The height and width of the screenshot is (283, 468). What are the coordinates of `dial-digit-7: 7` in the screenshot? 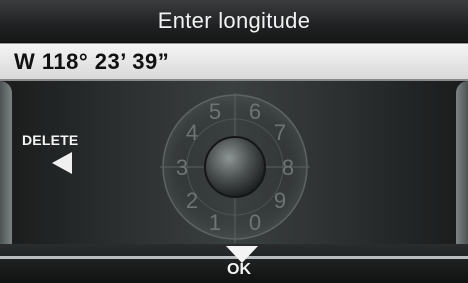 It's located at (280, 132).